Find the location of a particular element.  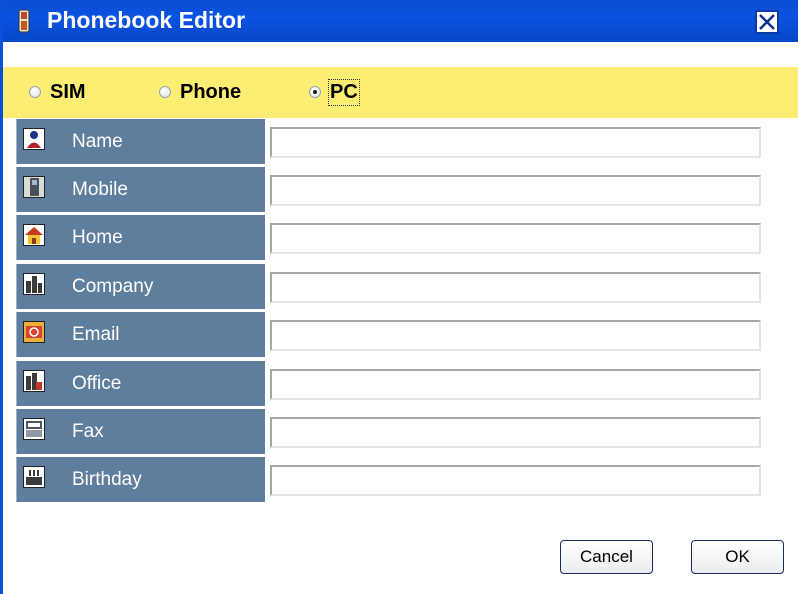

field-row-home: Home is located at coordinates (400, 237).